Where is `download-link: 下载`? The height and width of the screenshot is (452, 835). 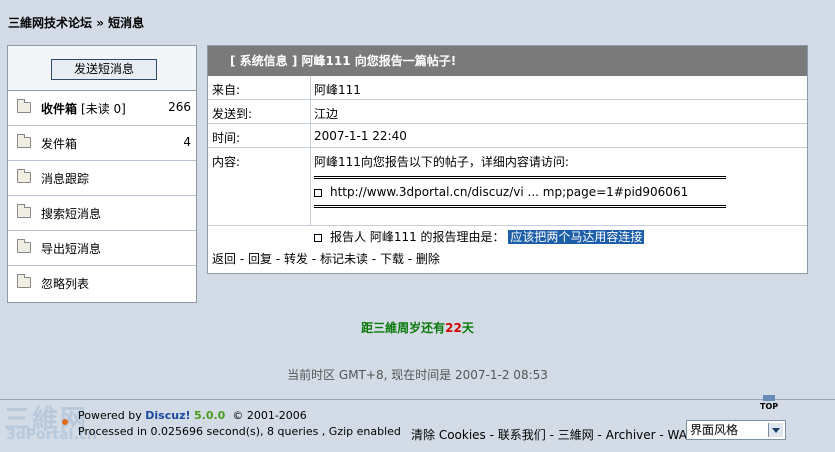
download-link: 下载 is located at coordinates (392, 259).